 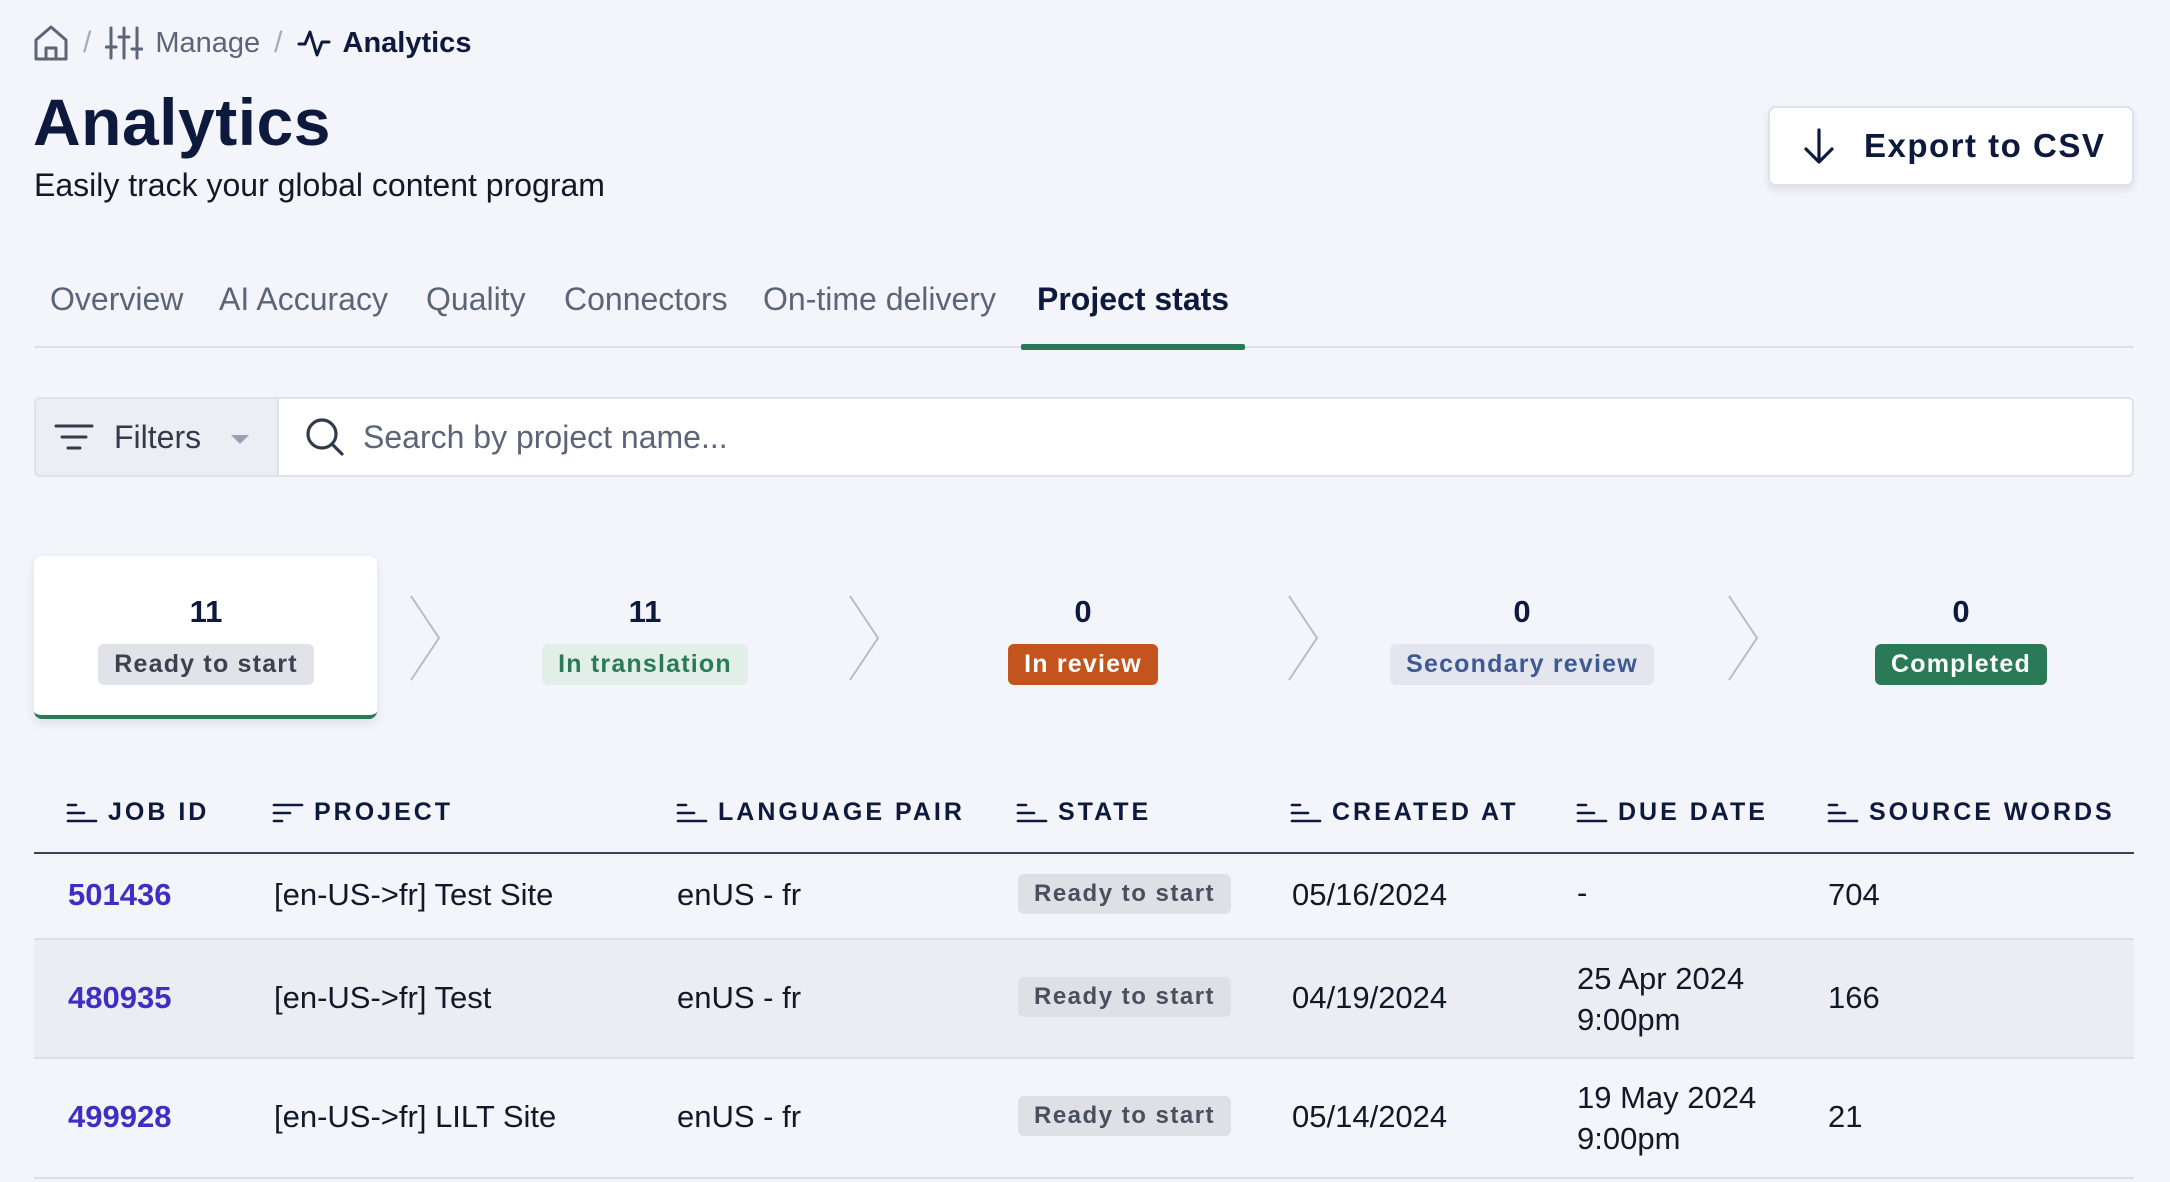 What do you see at coordinates (303, 299) in the screenshot?
I see `tab-label: AI Accuracy` at bounding box center [303, 299].